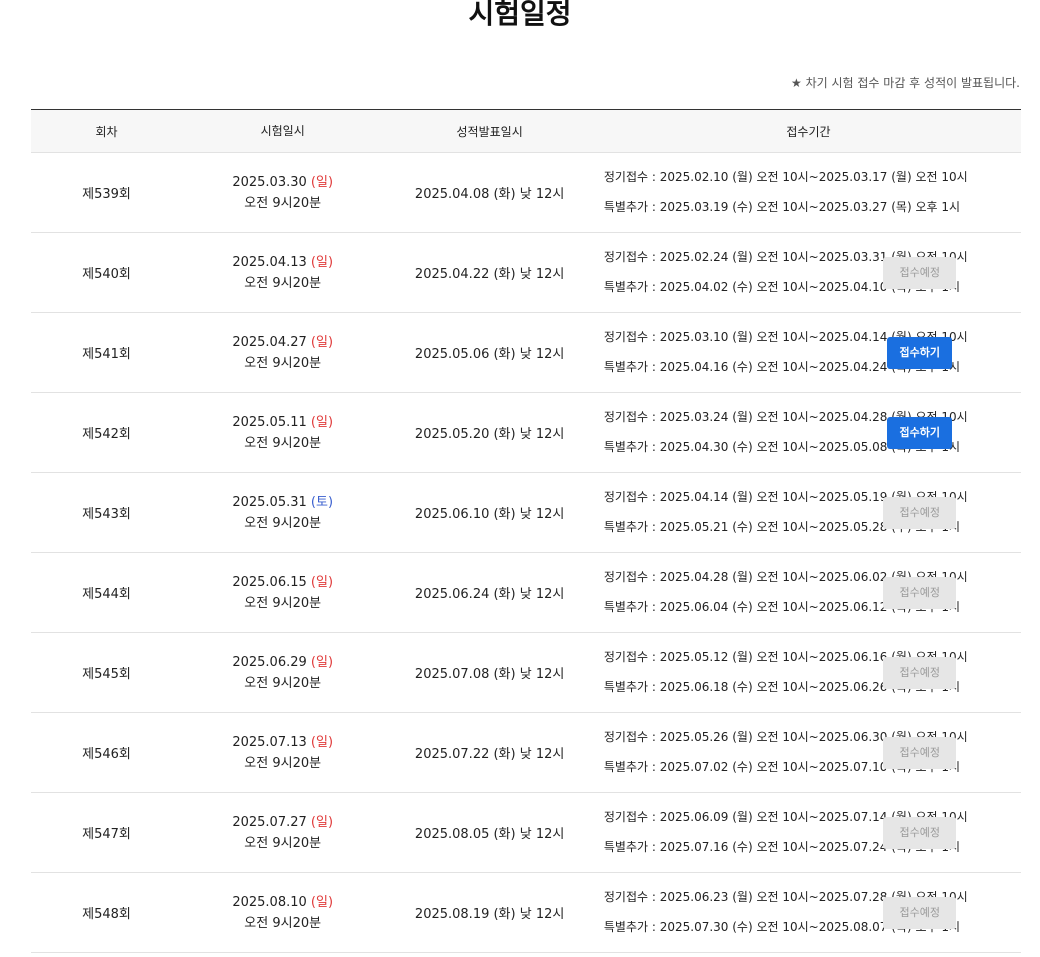 The width and height of the screenshot is (1040, 957). I want to click on result-date-cell: 2025.06.24 (화) 낮 12시, so click(489, 592).